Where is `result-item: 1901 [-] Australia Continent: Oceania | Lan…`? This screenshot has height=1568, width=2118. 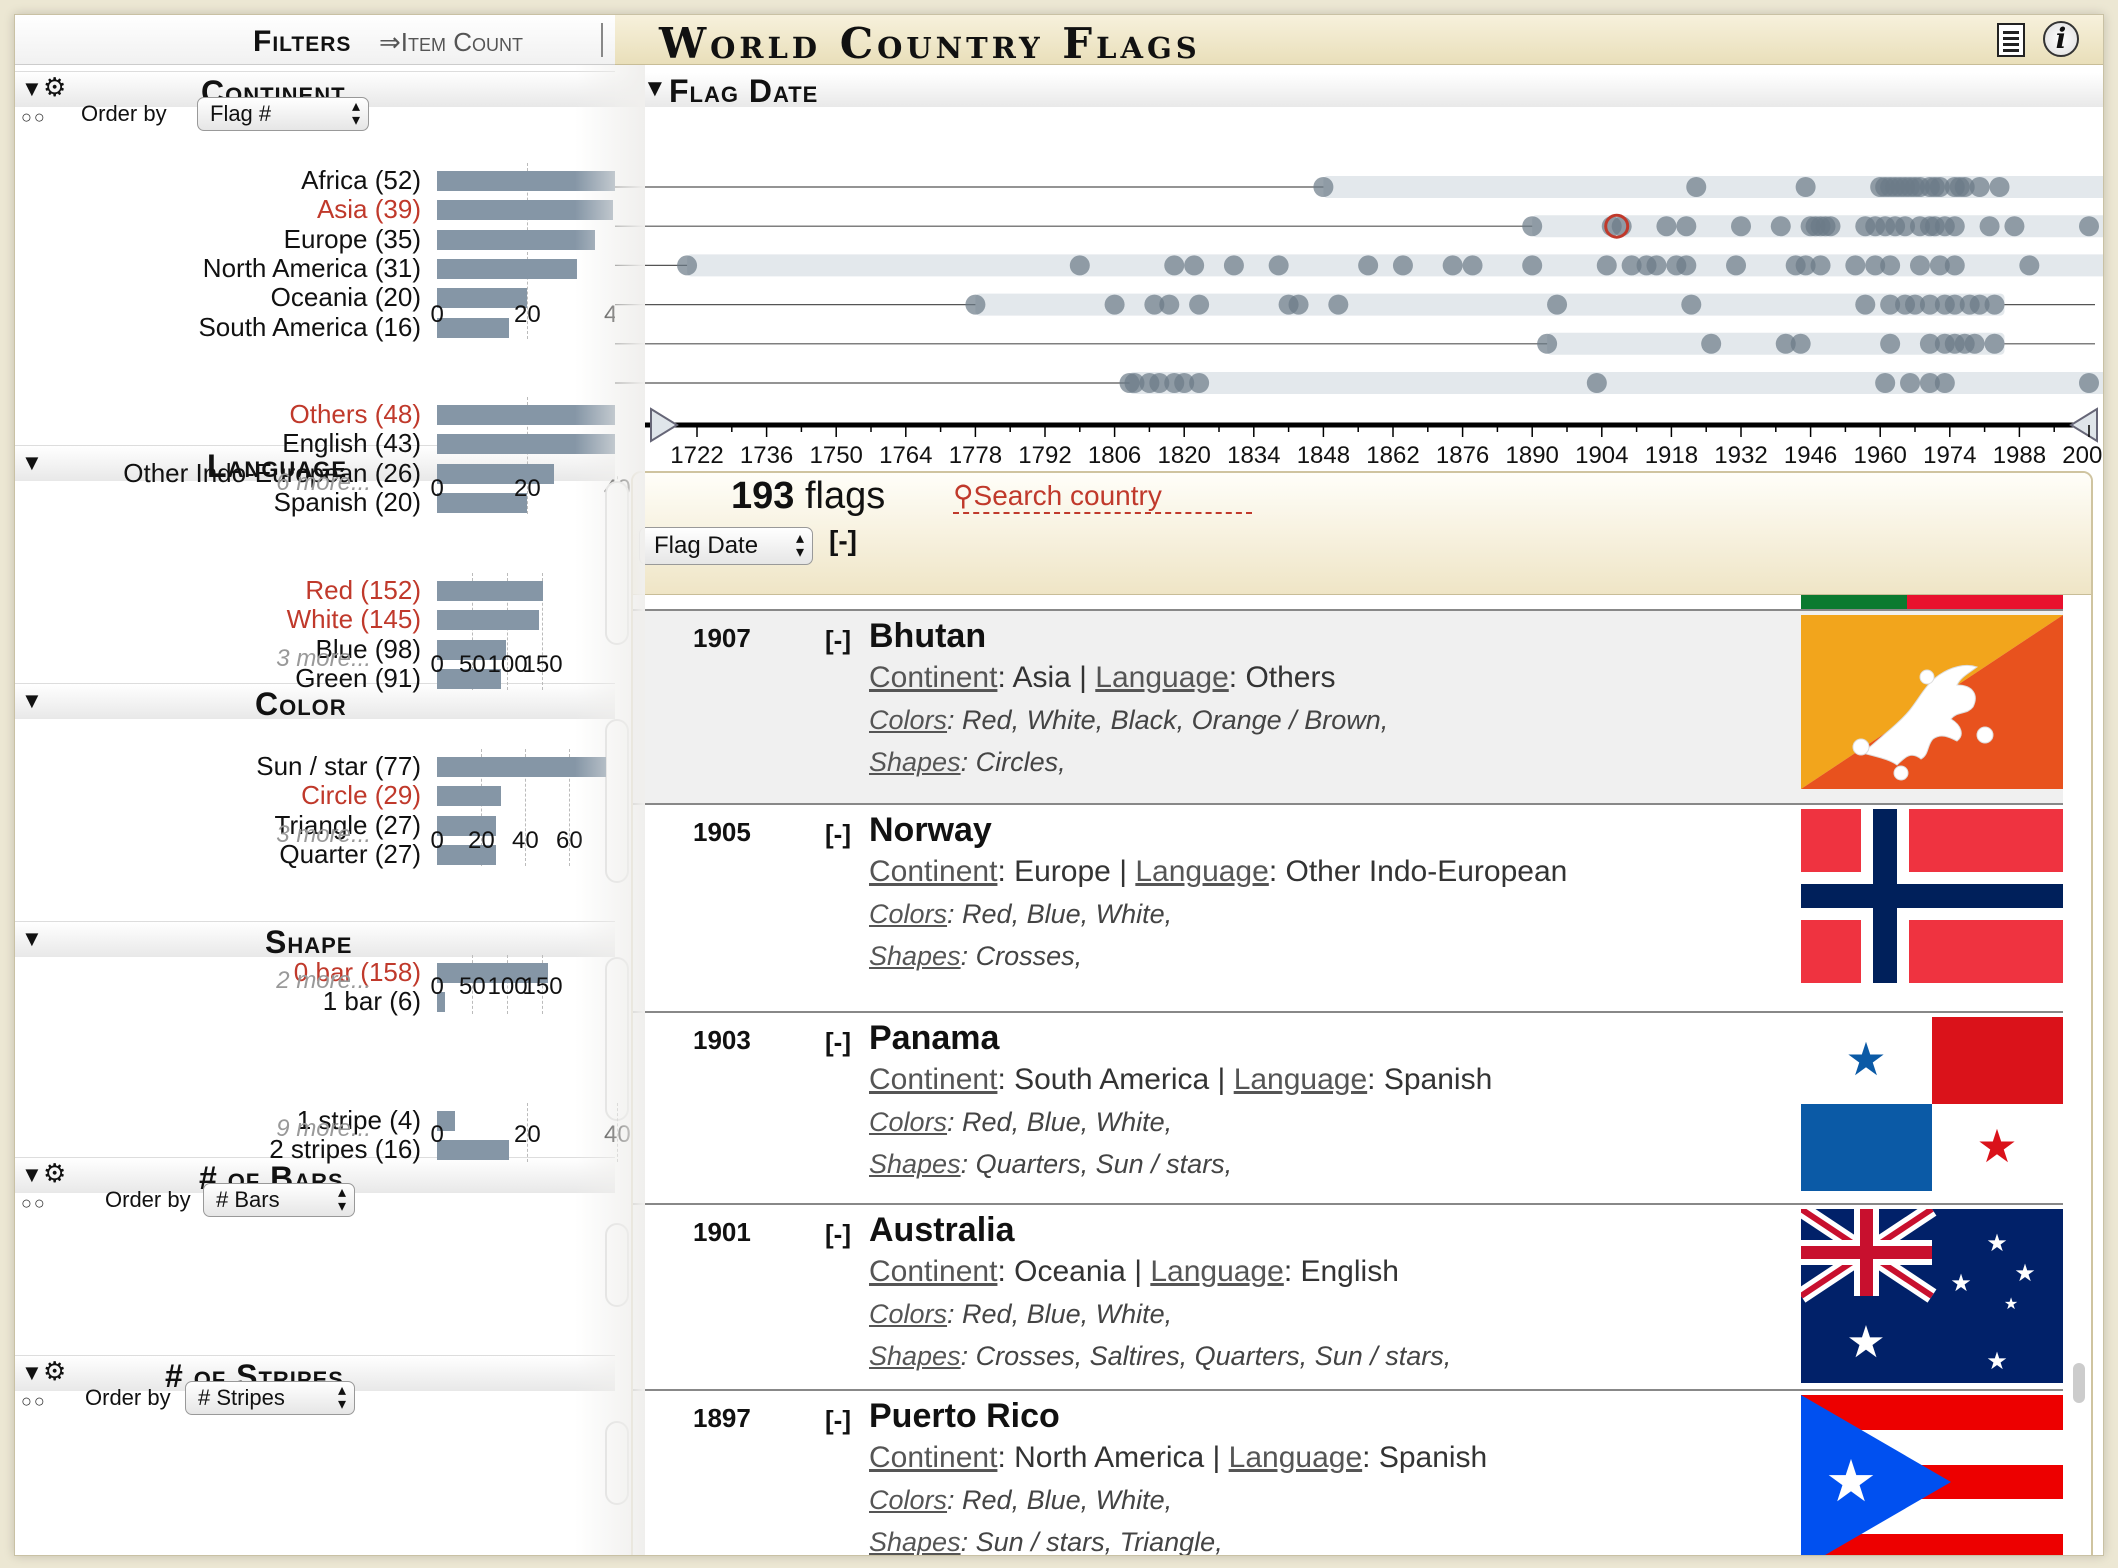 result-item: 1901 [-] Australia Continent: Oceania | Lan… is located at coordinates (1348, 1296).